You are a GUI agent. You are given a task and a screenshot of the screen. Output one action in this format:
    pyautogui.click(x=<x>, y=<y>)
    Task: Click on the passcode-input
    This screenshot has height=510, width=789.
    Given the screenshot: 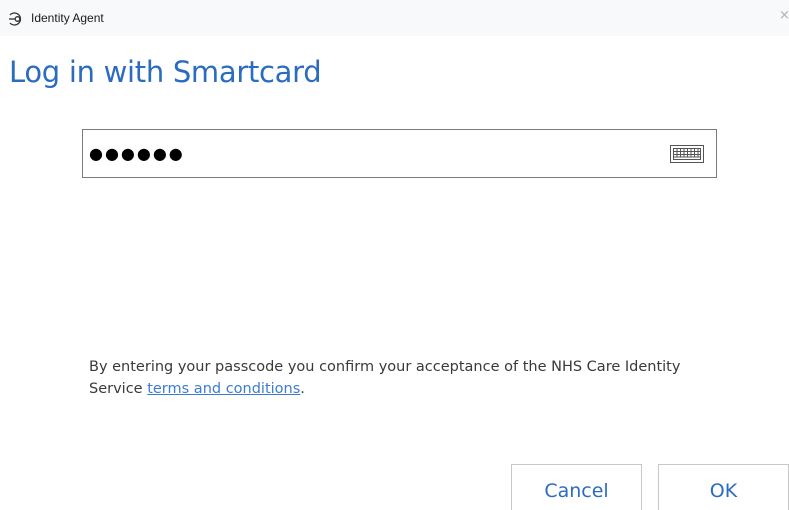 What is the action you would take?
    pyautogui.click(x=369, y=153)
    